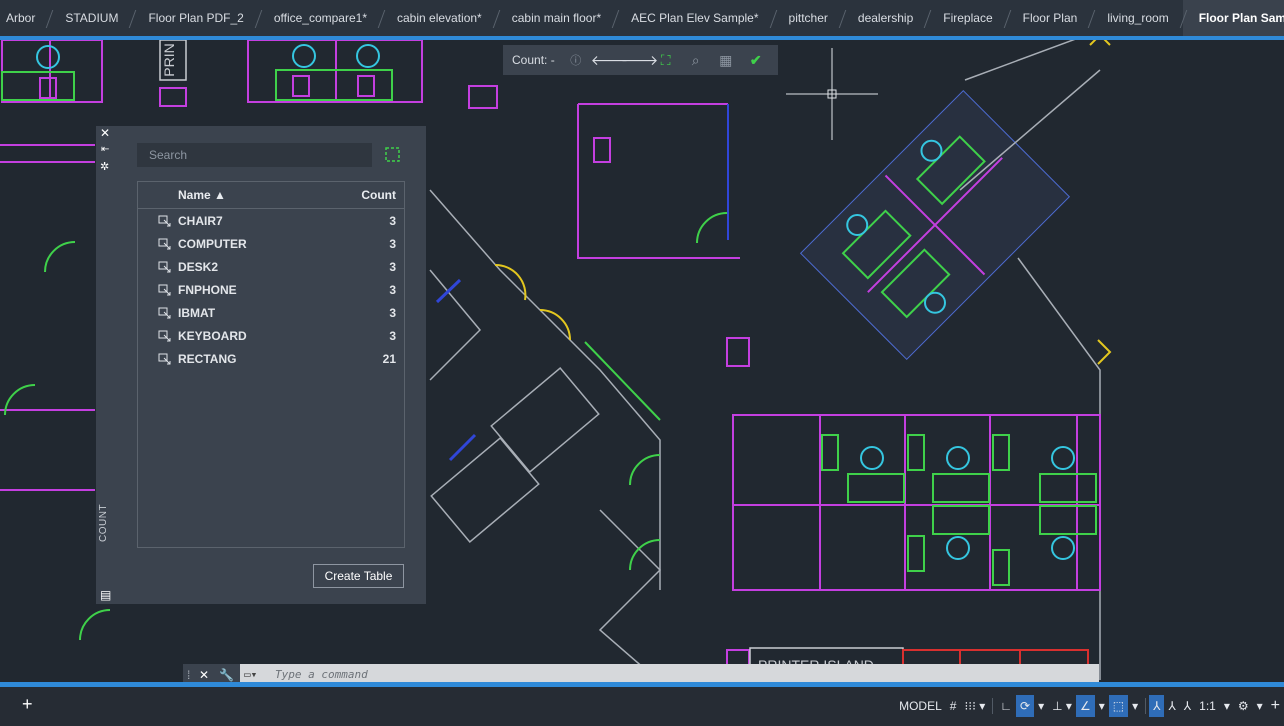  I want to click on info-icon: ⓘ, so click(576, 60).